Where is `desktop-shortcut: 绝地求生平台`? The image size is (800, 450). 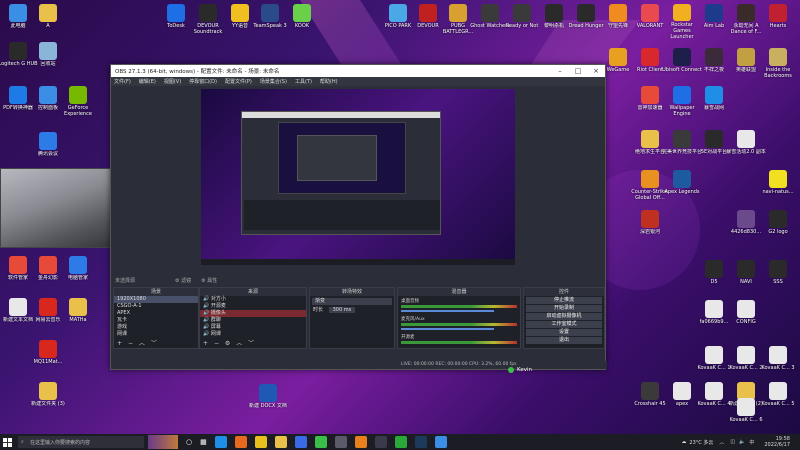
desktop-shortcut: 绝地求生平台 is located at coordinates (650, 146).